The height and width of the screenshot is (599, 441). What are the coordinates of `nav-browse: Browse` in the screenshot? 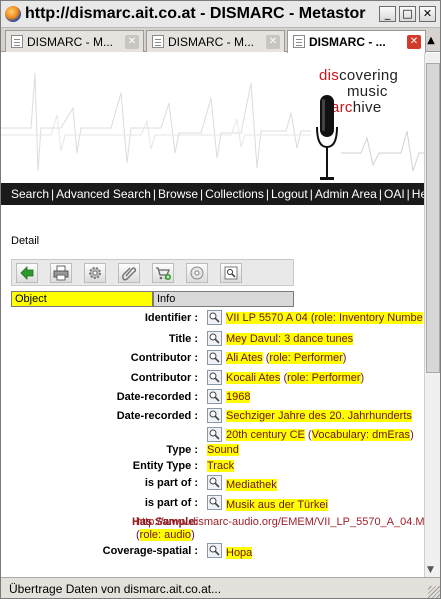 It's located at (178, 194).